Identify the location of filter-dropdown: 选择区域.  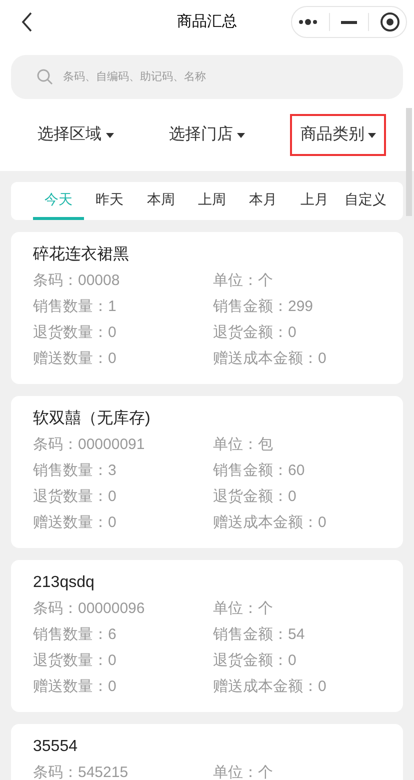
(76, 135).